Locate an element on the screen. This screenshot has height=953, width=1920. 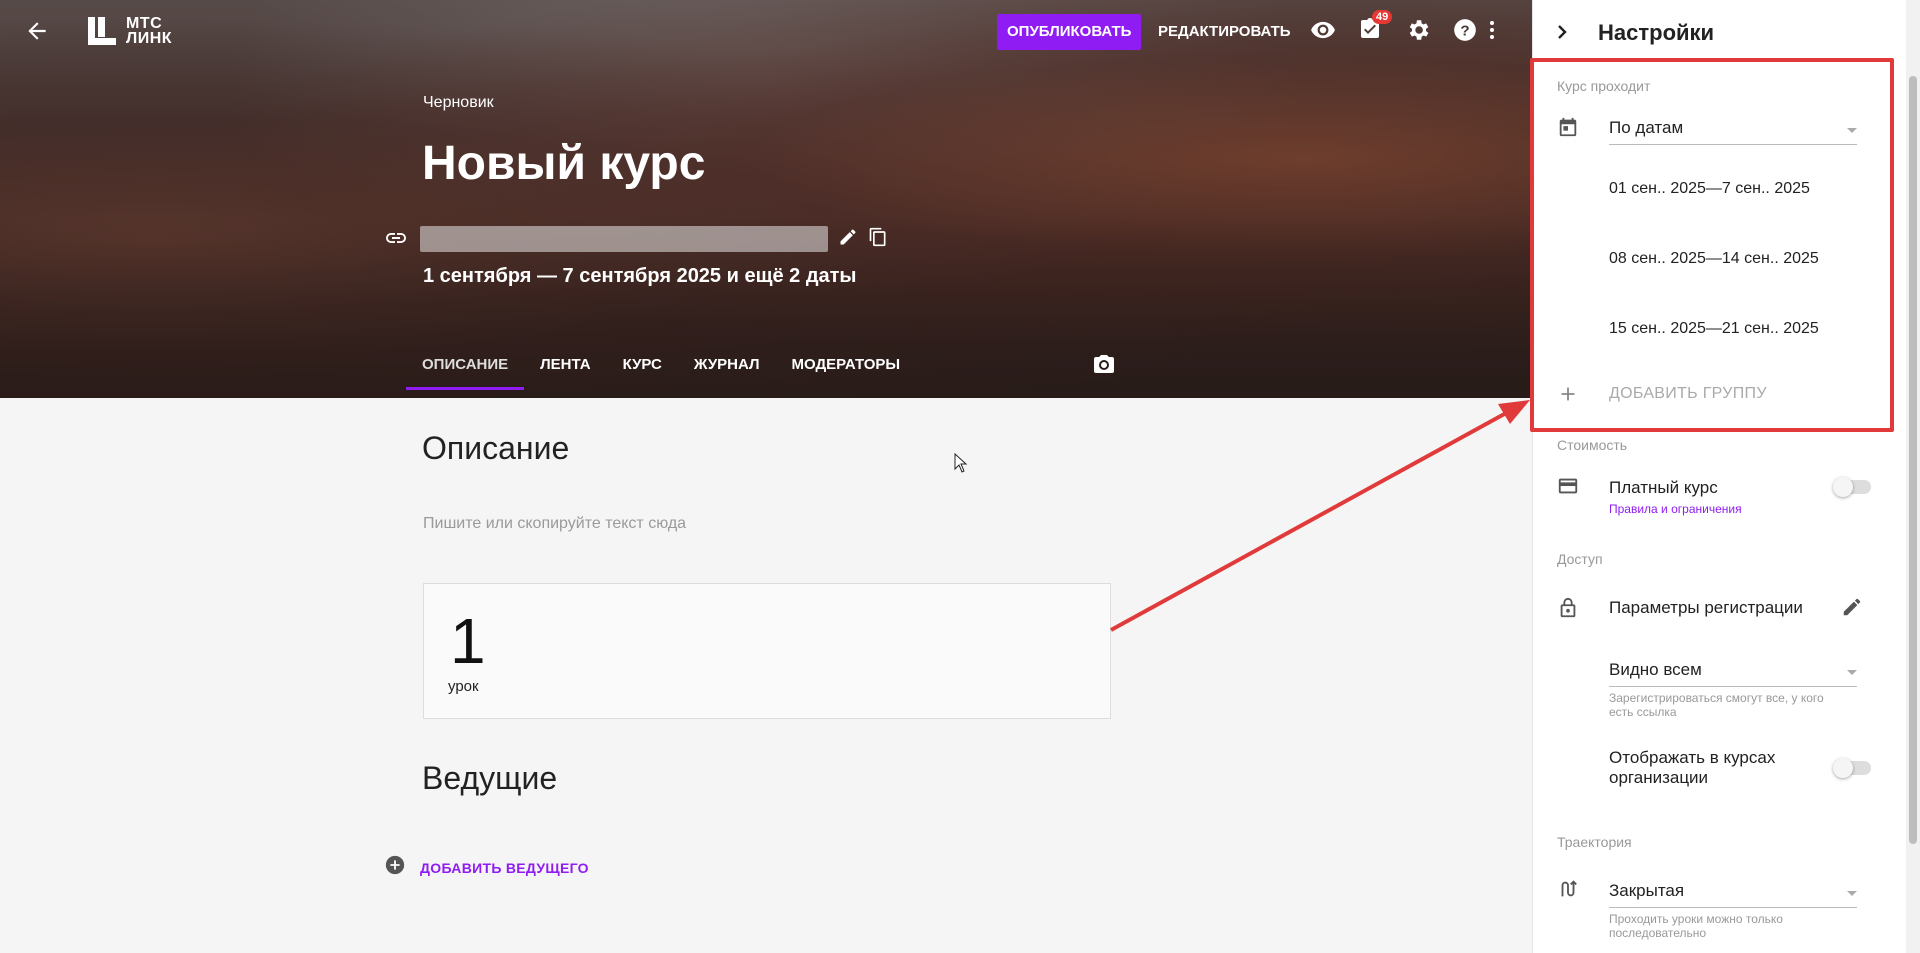
settings-title: Настройки is located at coordinates (1656, 32).